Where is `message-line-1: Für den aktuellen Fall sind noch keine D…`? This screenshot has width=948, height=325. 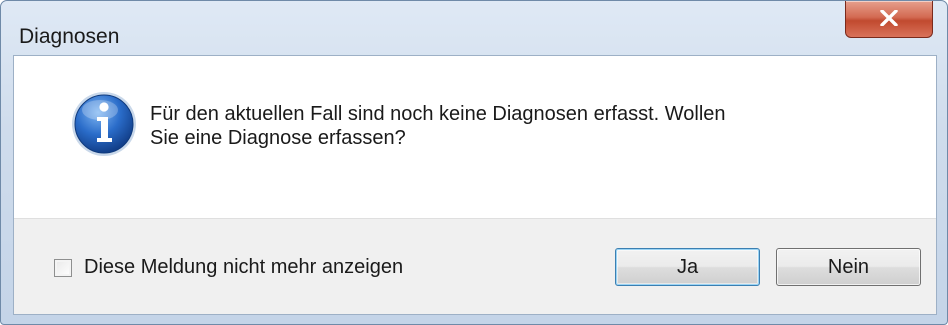
message-line-1: Für den aktuellen Fall sind noch keine D… is located at coordinates (438, 114).